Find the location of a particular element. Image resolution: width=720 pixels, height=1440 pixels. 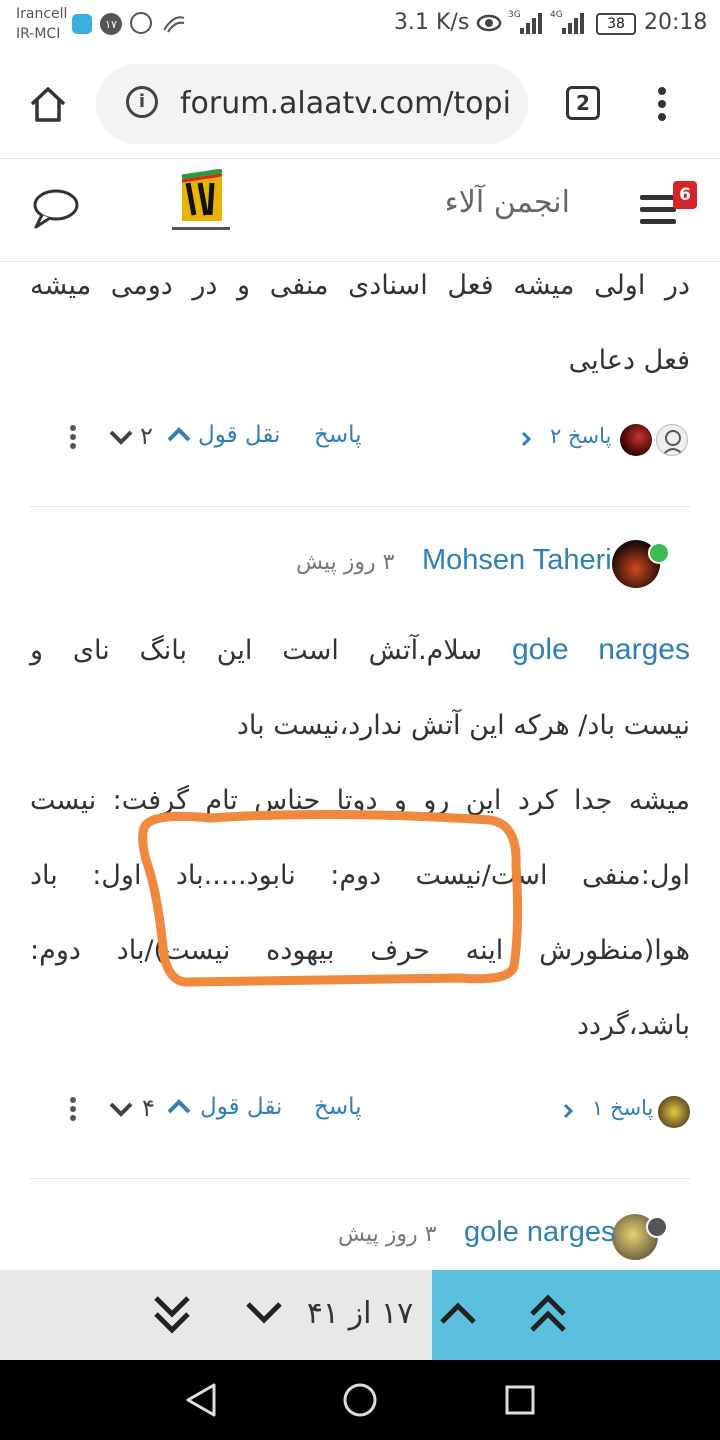

signal-4g-icon: 4G is located at coordinates (569, 23).